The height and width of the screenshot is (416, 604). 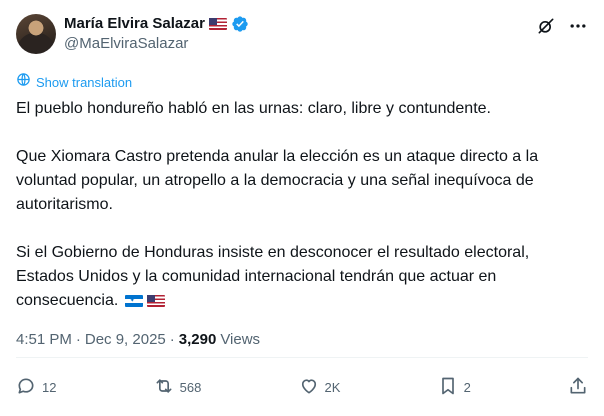 I want to click on translate-row: Show translation, so click(x=302, y=82).